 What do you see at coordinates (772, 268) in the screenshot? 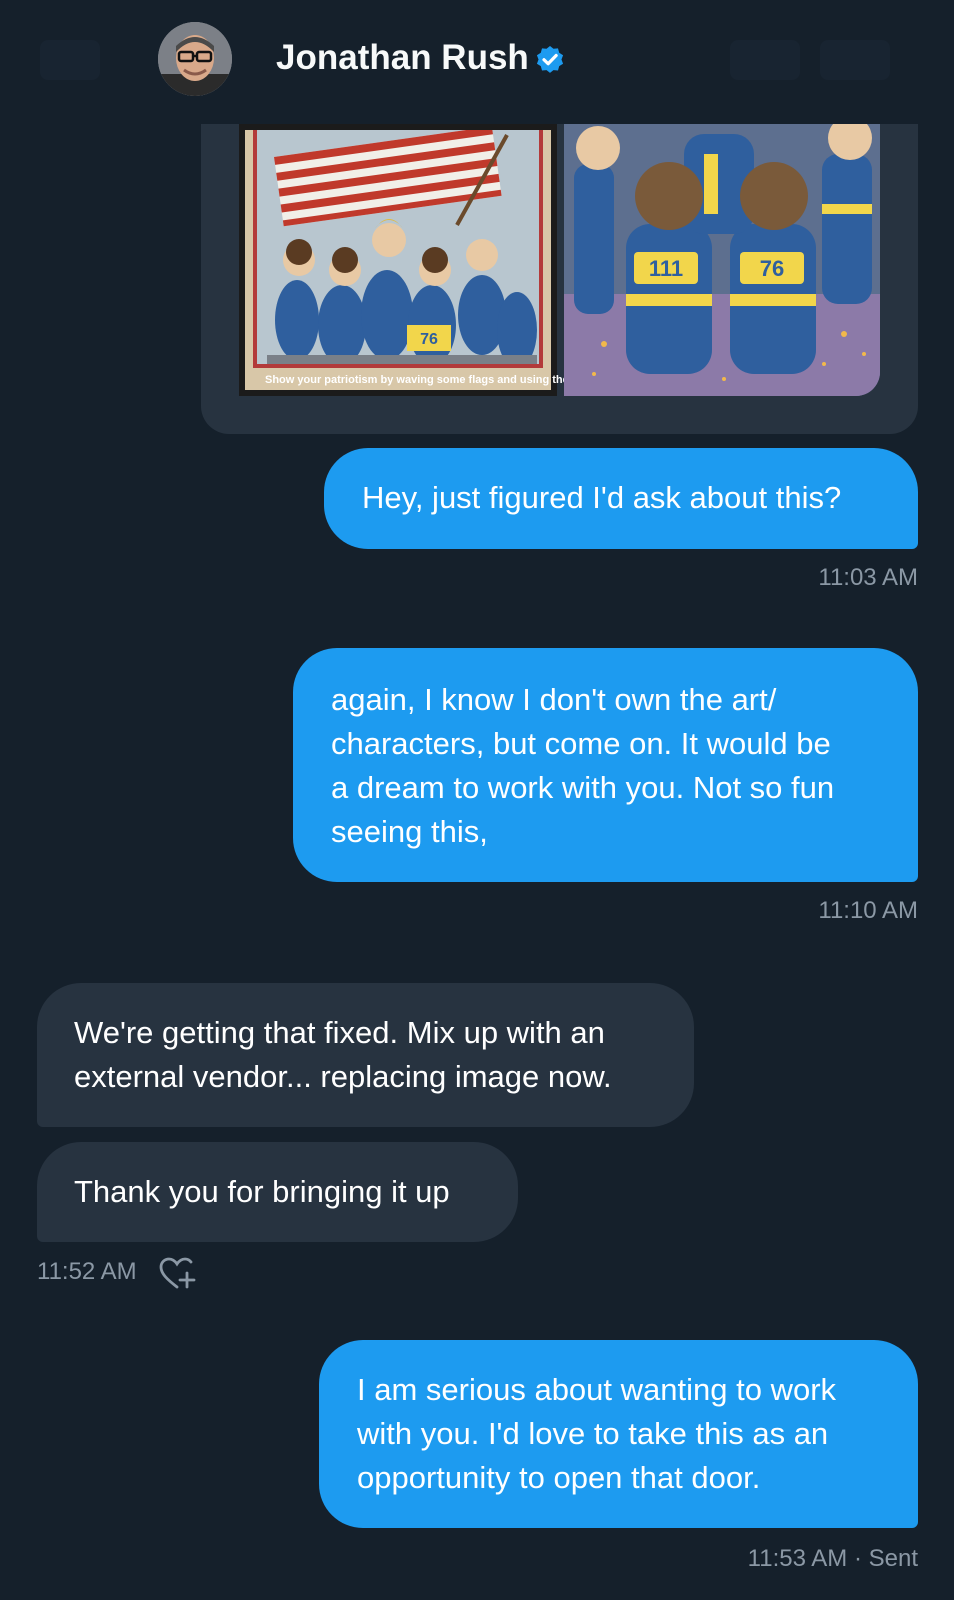
I see `jumpsuit-number-76-right: 76` at bounding box center [772, 268].